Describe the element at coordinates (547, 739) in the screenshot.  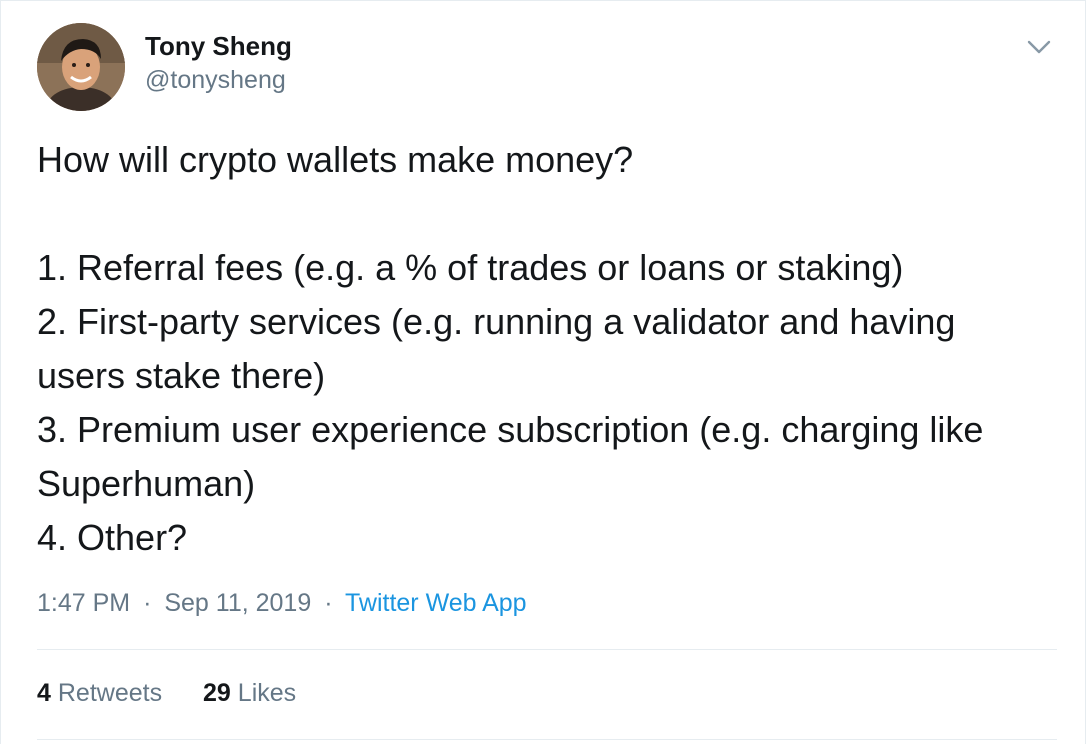
I see `divider-bottom` at that location.